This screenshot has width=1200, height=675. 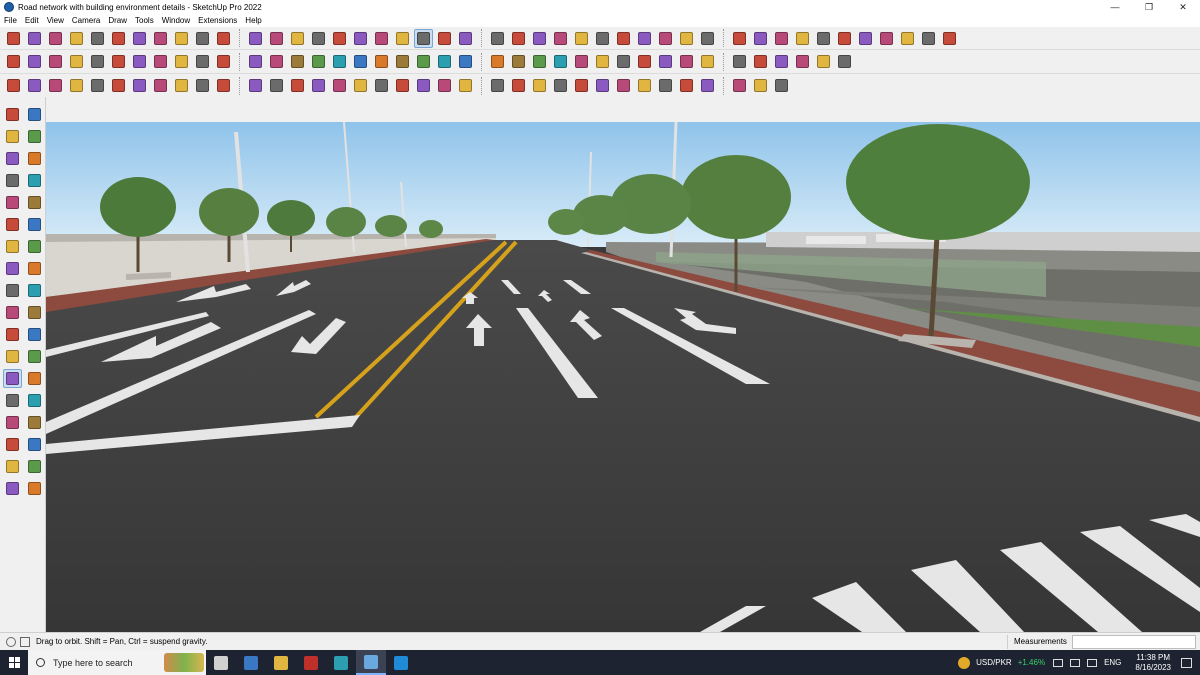 What do you see at coordinates (34, 466) in the screenshot?
I see `section-plane-icon` at bounding box center [34, 466].